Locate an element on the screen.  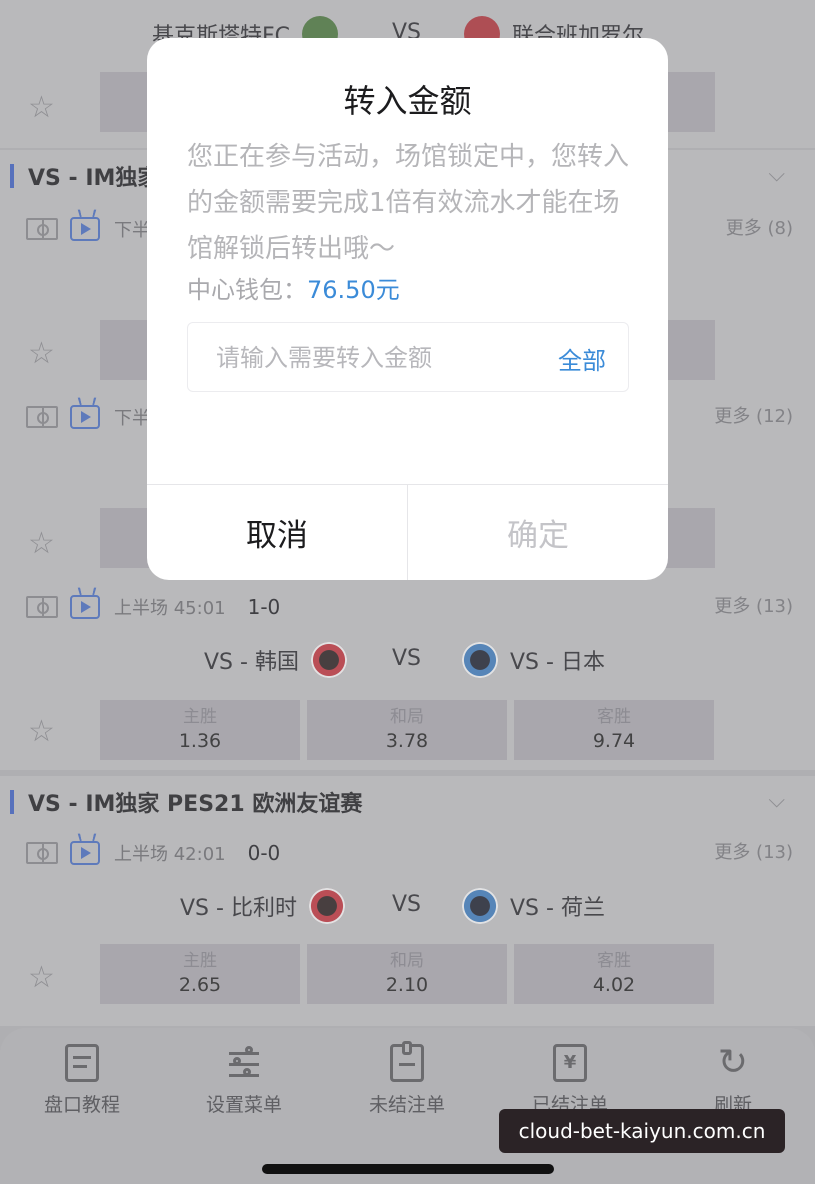
cancel-button: 取消 is located at coordinates (277, 532).